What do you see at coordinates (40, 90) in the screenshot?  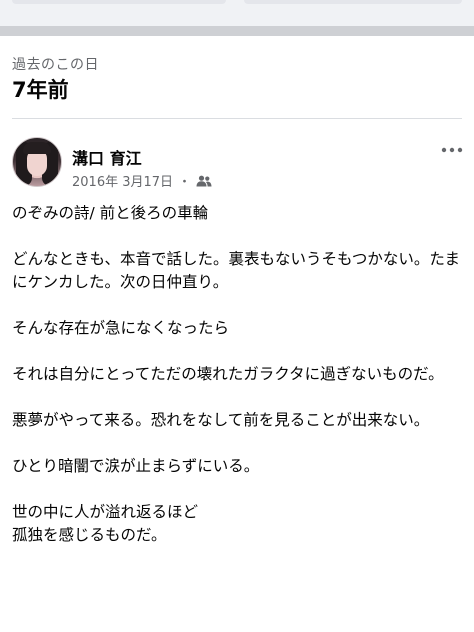 I see `years-ago-title: 7年前` at bounding box center [40, 90].